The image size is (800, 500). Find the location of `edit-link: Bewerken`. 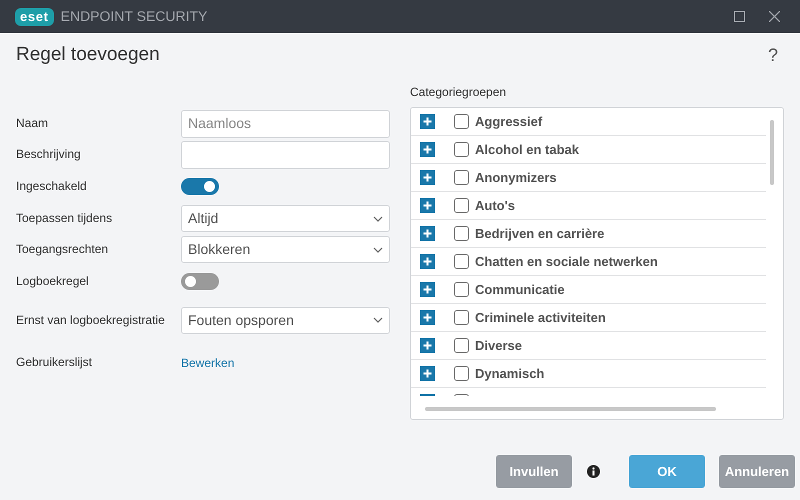

edit-link: Bewerken is located at coordinates (207, 363).